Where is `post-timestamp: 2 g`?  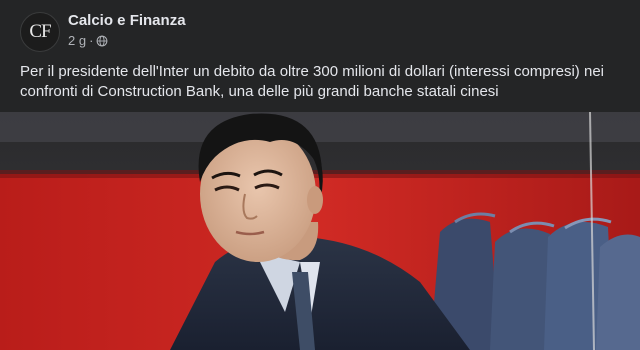
post-timestamp: 2 g is located at coordinates (77, 40).